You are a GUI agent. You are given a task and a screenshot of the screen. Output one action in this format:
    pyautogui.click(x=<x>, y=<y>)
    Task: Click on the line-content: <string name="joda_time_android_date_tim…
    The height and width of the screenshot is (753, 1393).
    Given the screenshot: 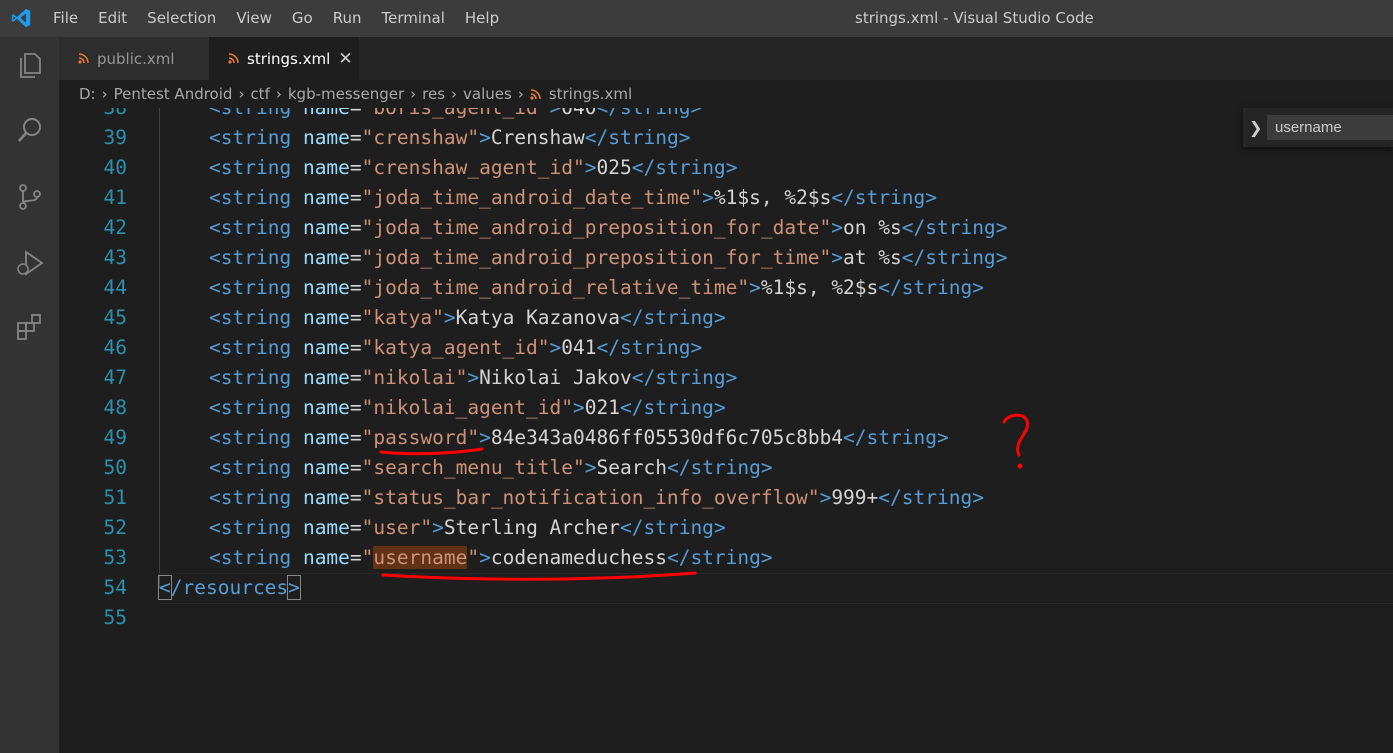 What is the action you would take?
    pyautogui.click(x=573, y=198)
    